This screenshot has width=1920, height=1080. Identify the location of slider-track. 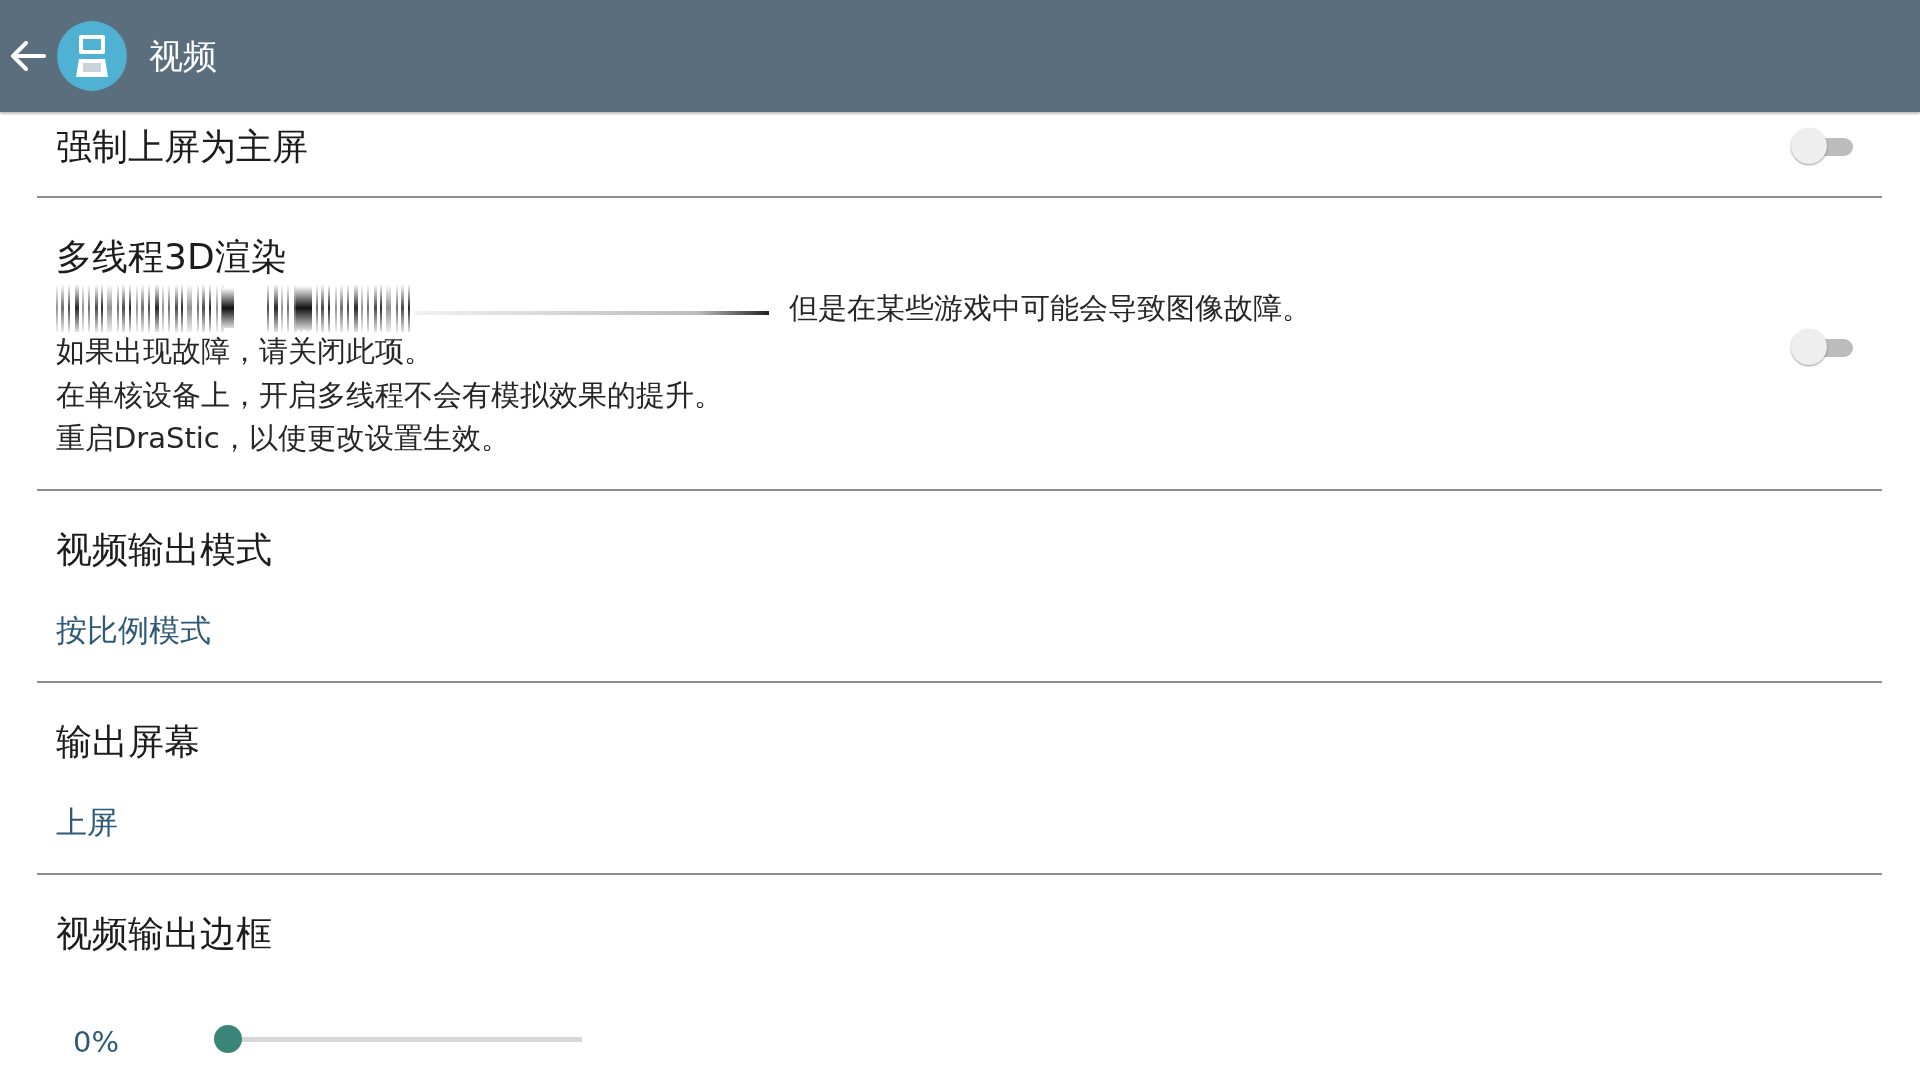
(412, 1039).